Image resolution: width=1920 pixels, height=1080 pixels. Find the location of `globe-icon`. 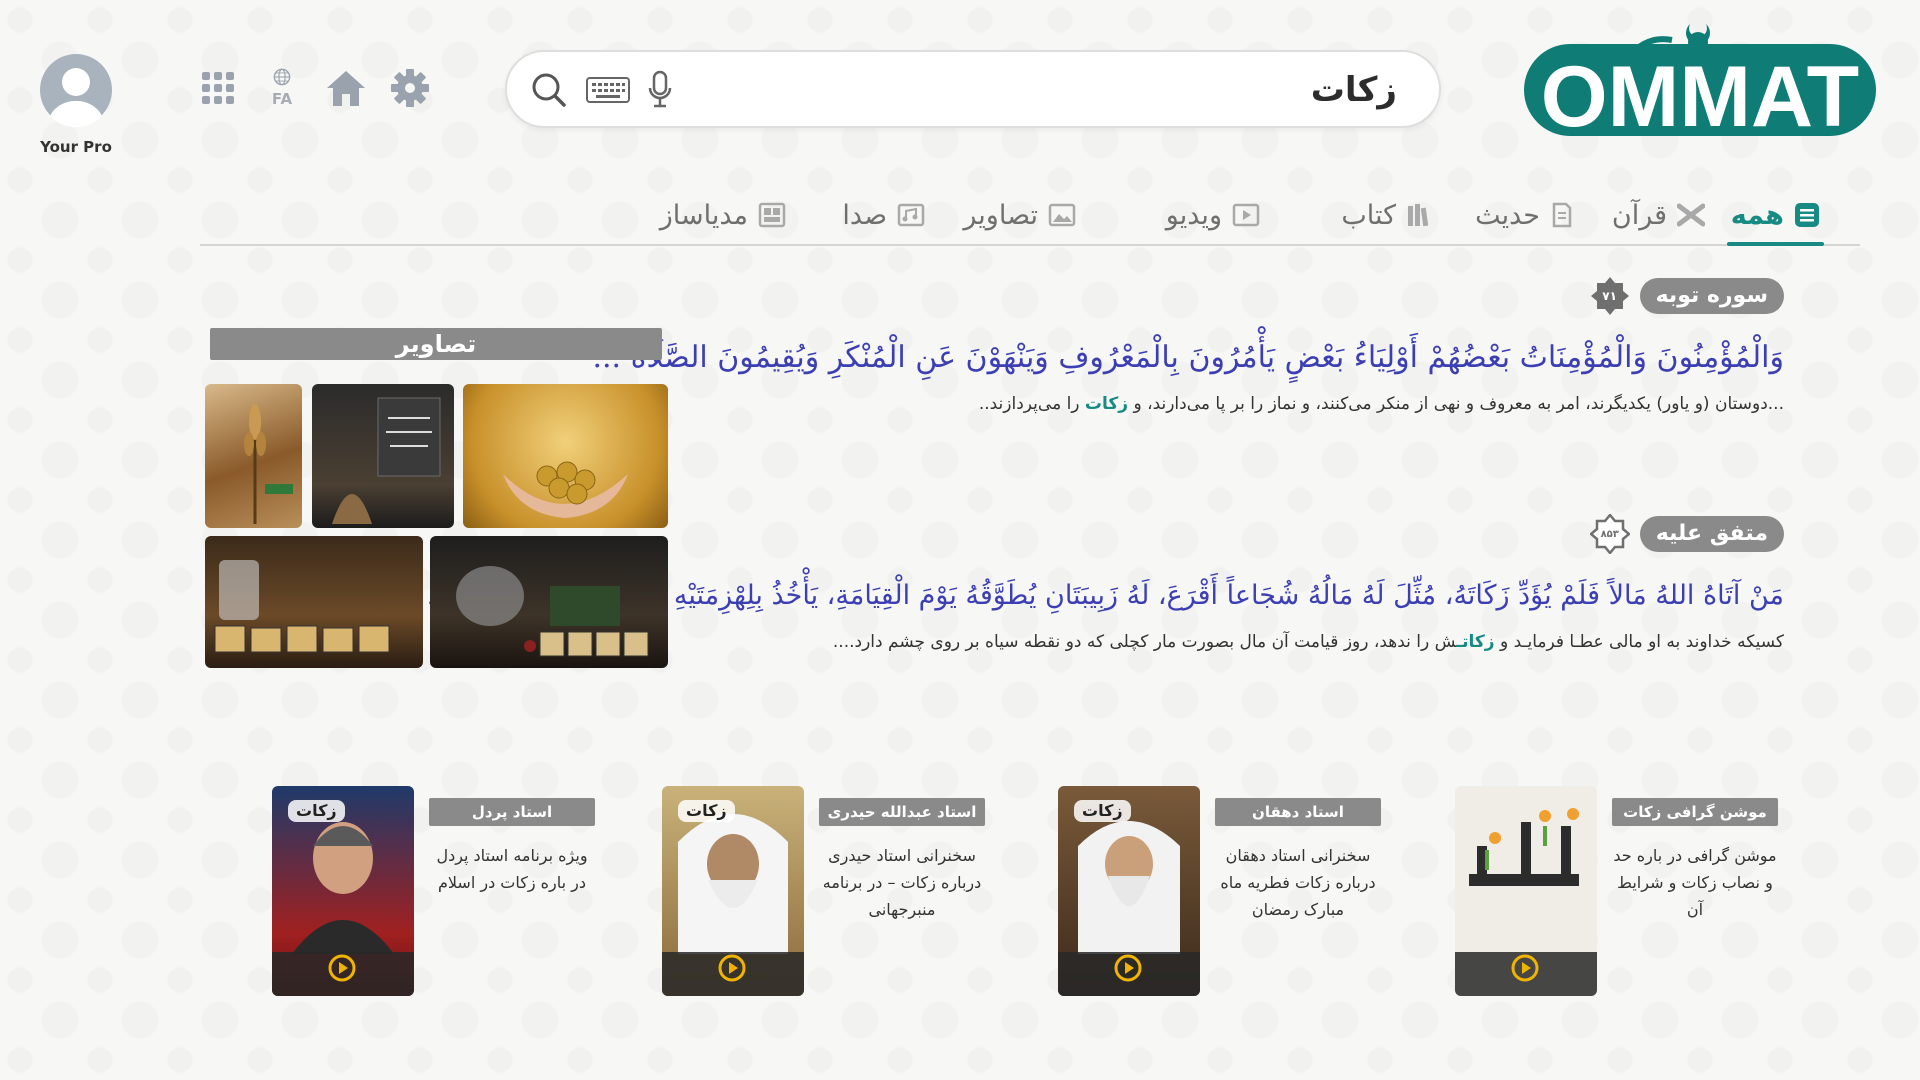

globe-icon is located at coordinates (282, 77).